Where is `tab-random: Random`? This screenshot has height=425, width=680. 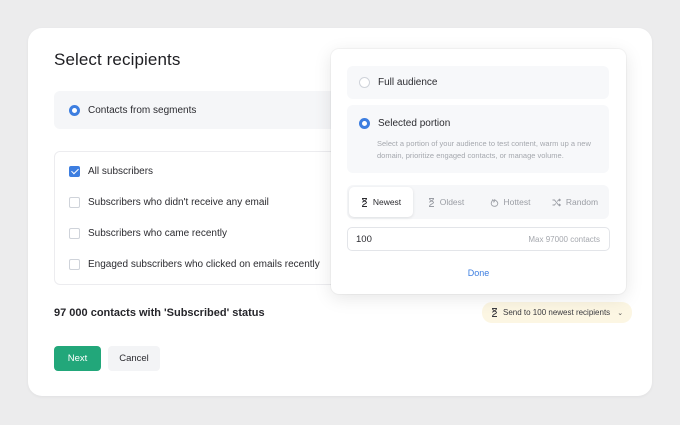 tab-random: Random is located at coordinates (575, 202).